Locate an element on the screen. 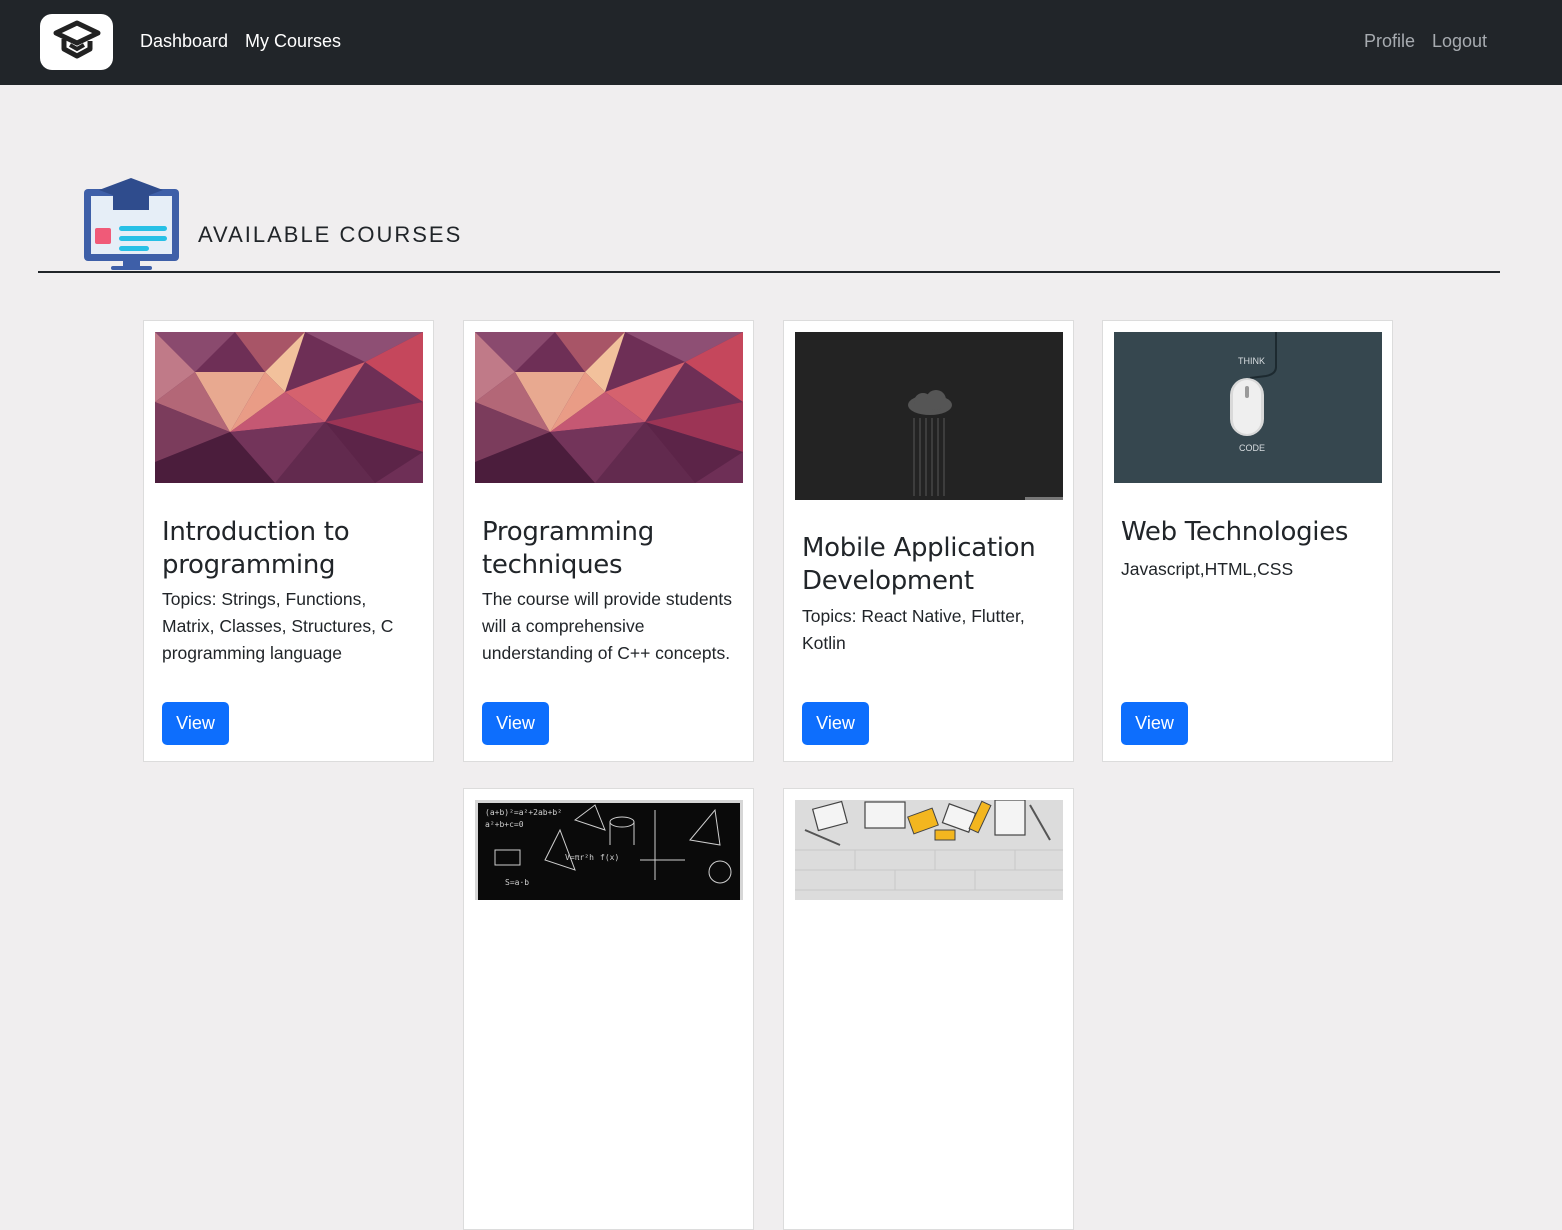  svg-text: (a+b)²=a²+2ab+b² is located at coordinates (523, 812).